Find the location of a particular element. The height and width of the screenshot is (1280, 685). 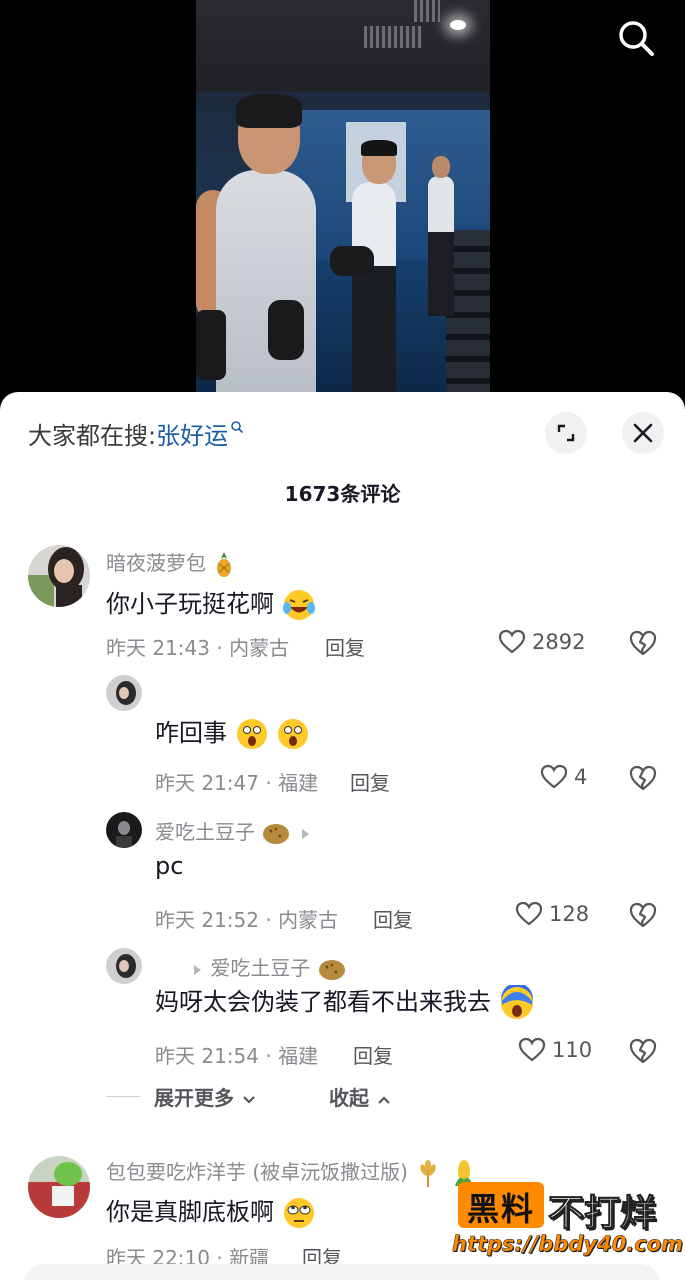

close-icon is located at coordinates (643, 433).